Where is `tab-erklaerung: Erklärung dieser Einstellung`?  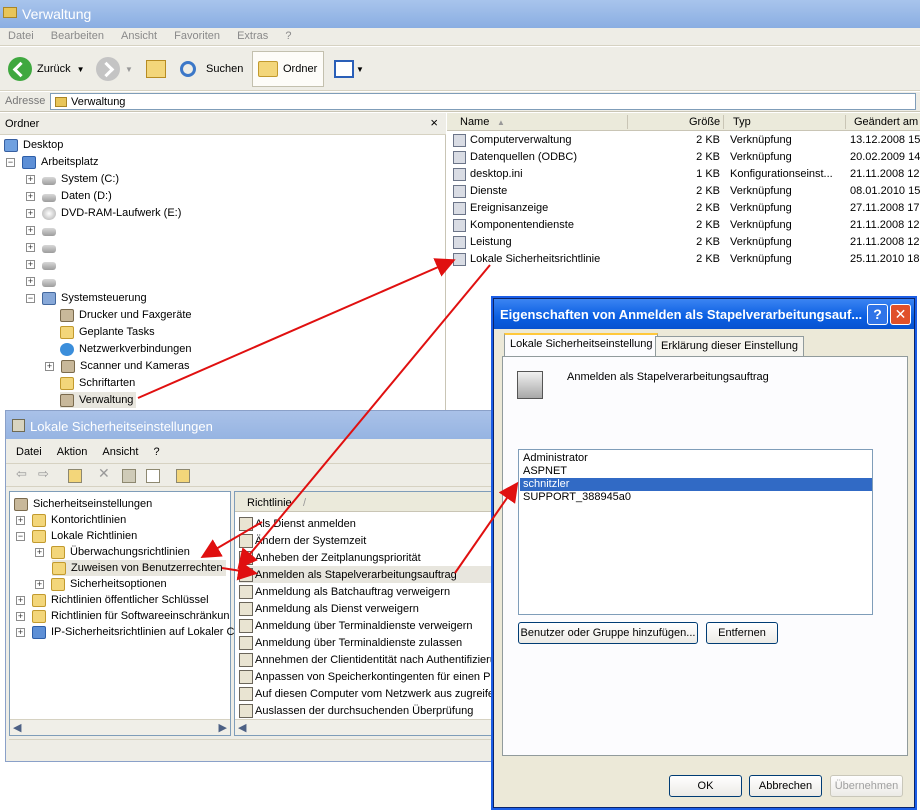
tab-erklaerung: Erklärung dieser Einstellung is located at coordinates (729, 346).